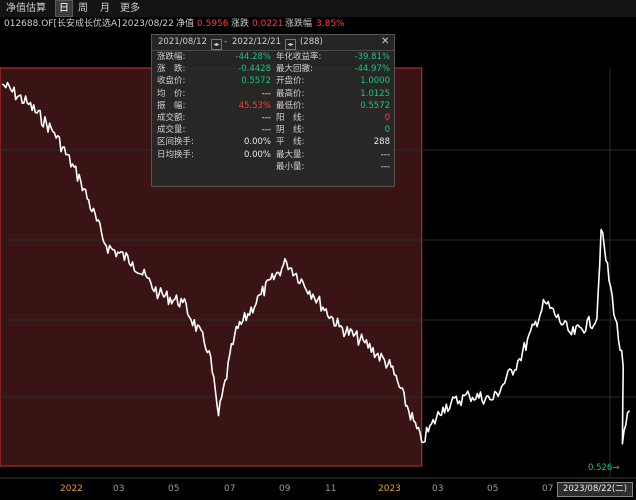  What do you see at coordinates (389, 489) in the screenshot?
I see `x-tick-label: 2023` at bounding box center [389, 489].